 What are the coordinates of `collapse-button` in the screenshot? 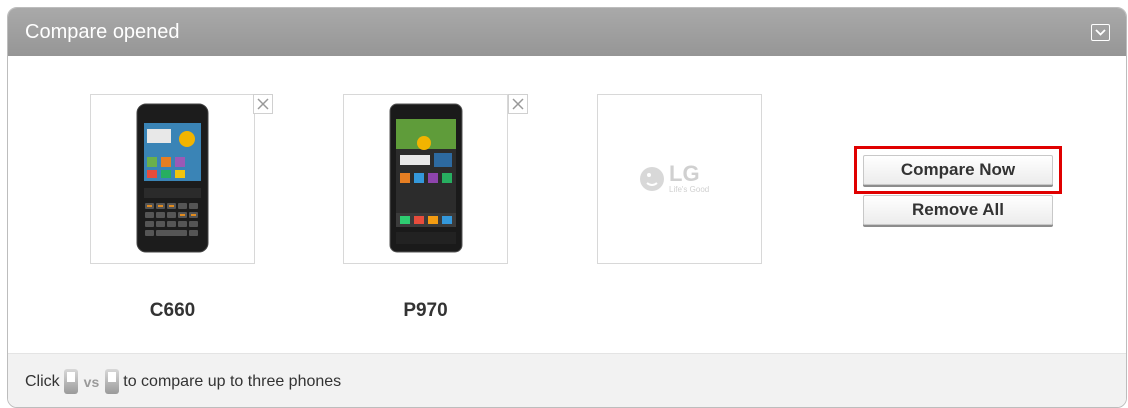 It's located at (1100, 32).